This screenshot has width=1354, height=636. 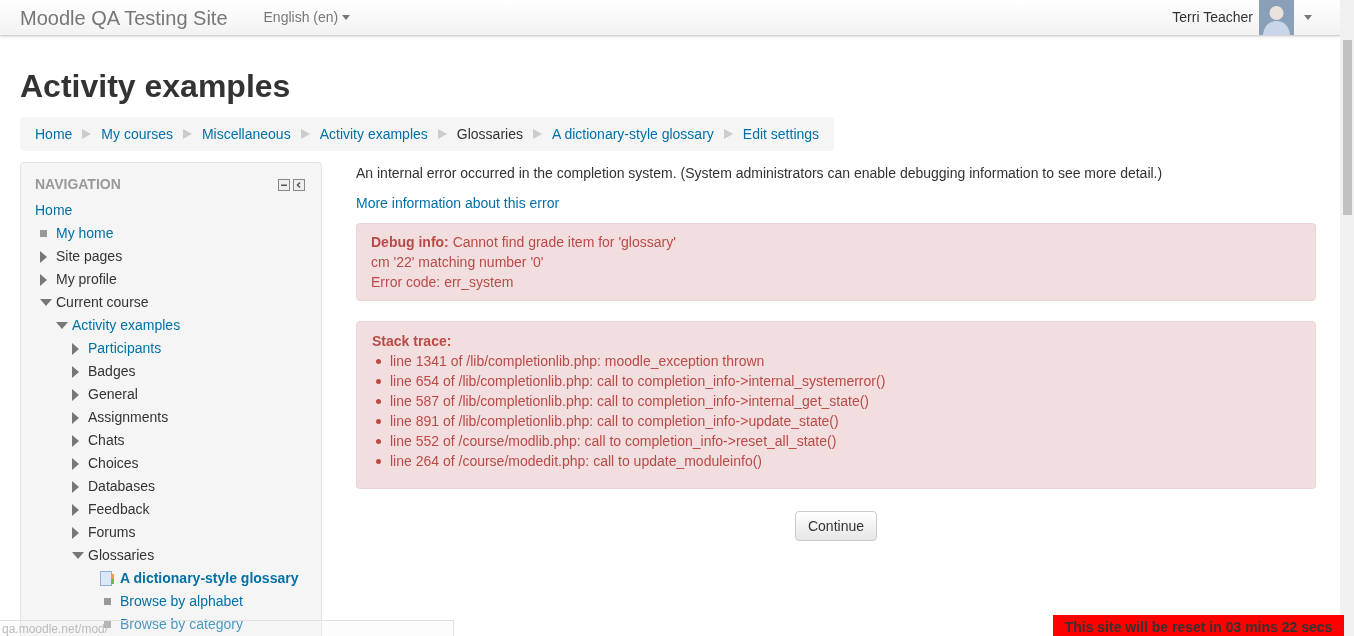 I want to click on site-name-link: Moodle QA Testing Site, so click(x=124, y=17).